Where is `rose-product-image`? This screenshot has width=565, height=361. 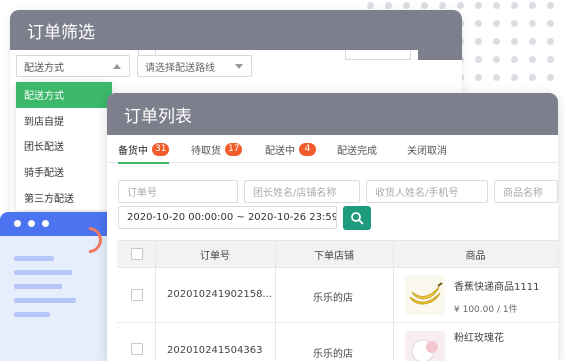
rose-product-image is located at coordinates (425, 346).